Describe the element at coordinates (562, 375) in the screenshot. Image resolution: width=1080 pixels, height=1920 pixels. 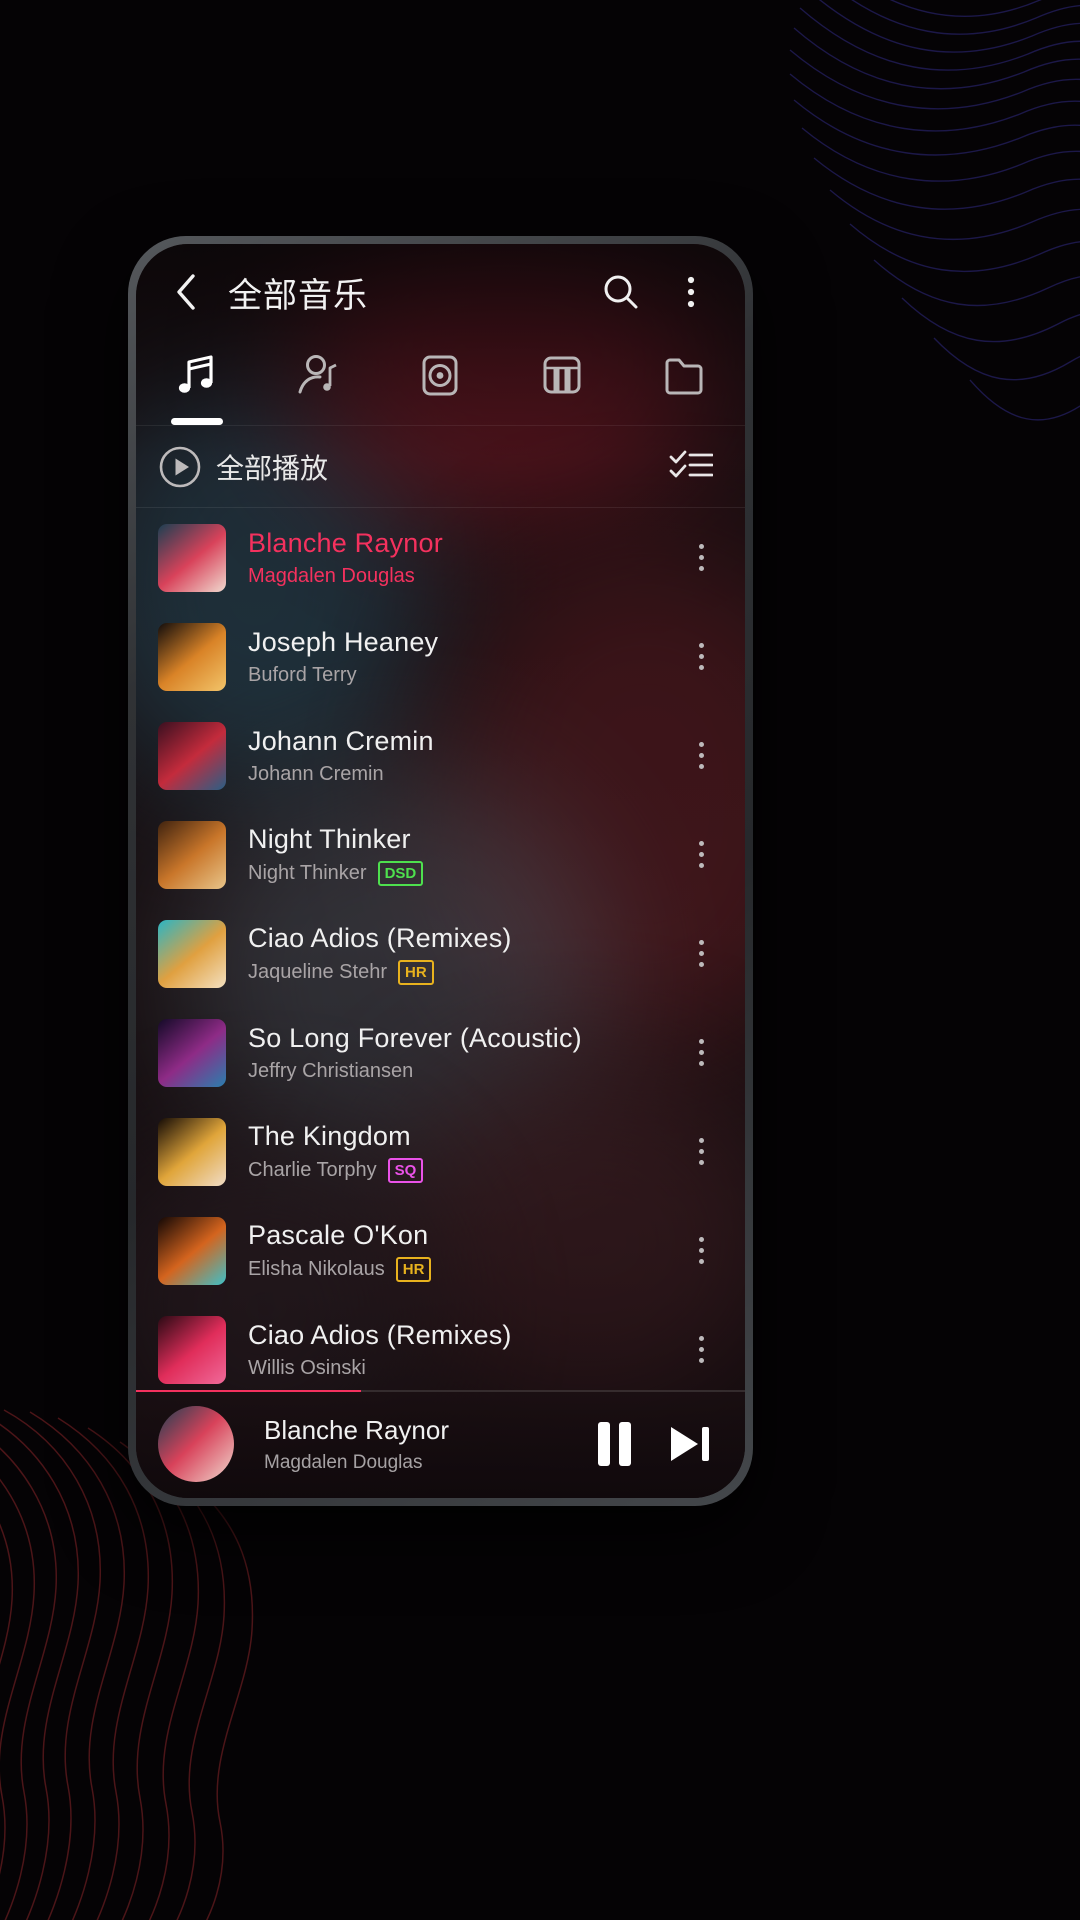
I see `piano-keys-icon` at that location.